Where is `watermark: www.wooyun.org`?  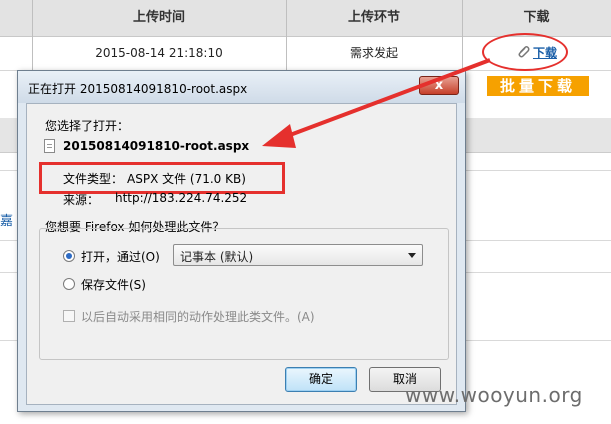
watermark: www.wooyun.org is located at coordinates (494, 395).